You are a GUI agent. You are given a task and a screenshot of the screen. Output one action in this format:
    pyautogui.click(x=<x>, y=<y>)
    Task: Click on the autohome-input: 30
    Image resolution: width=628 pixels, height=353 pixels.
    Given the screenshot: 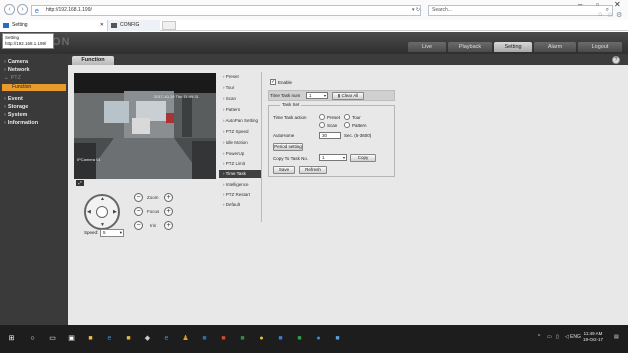 What is the action you would take?
    pyautogui.click(x=330, y=135)
    